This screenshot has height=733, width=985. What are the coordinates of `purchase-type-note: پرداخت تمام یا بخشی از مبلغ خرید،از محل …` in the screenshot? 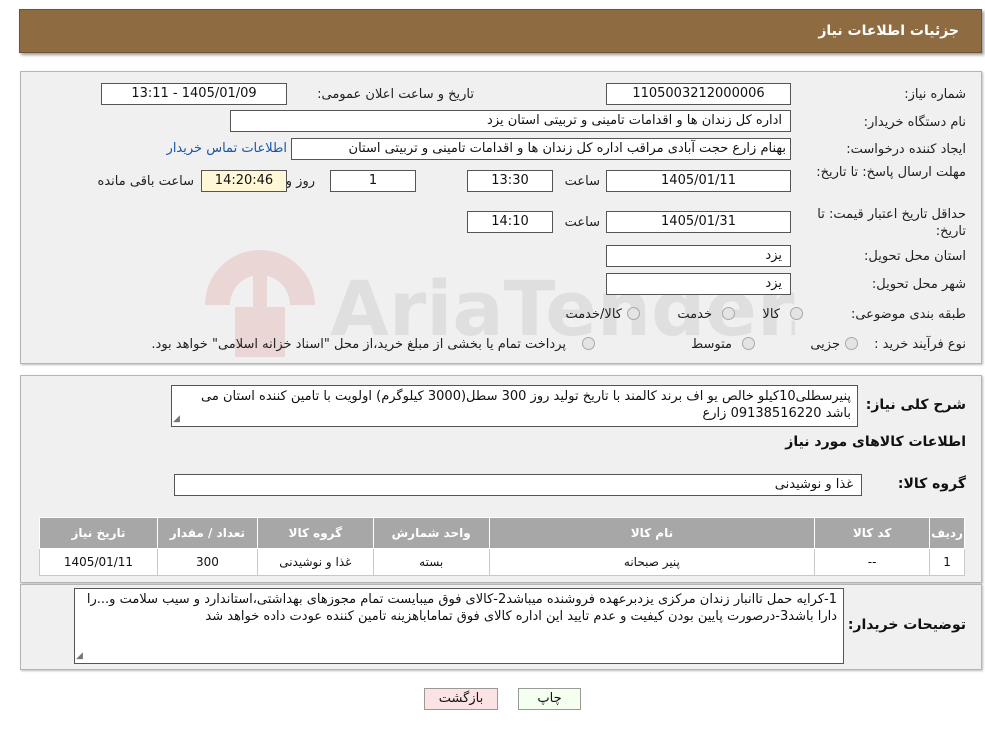 It's located at (358, 344).